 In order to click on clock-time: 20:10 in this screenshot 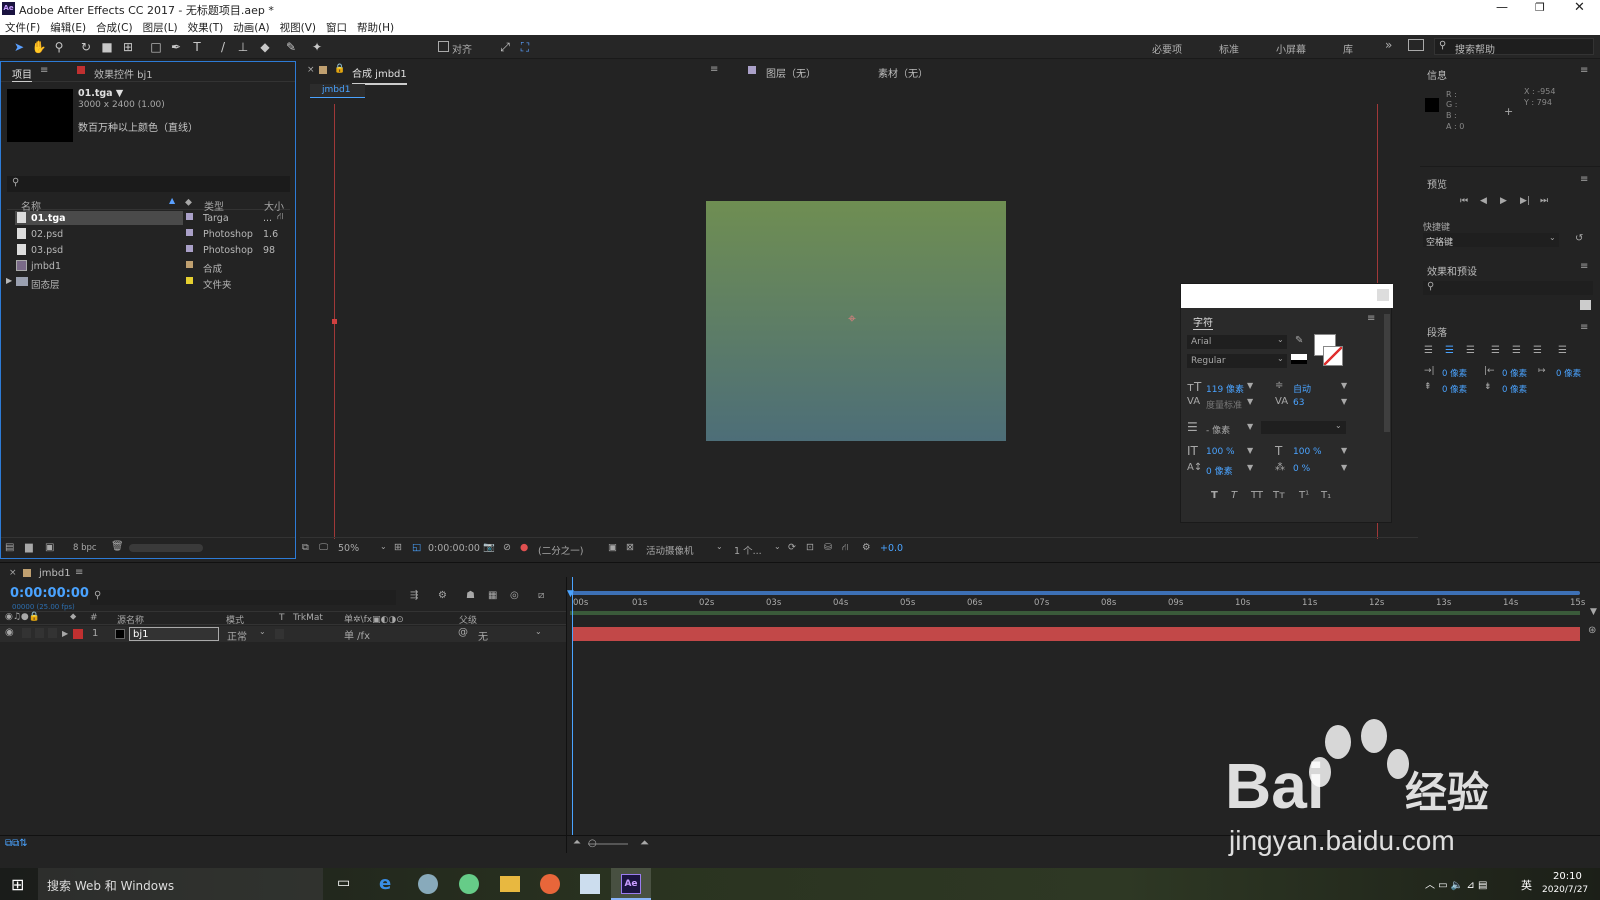, I will do `click(1567, 876)`.